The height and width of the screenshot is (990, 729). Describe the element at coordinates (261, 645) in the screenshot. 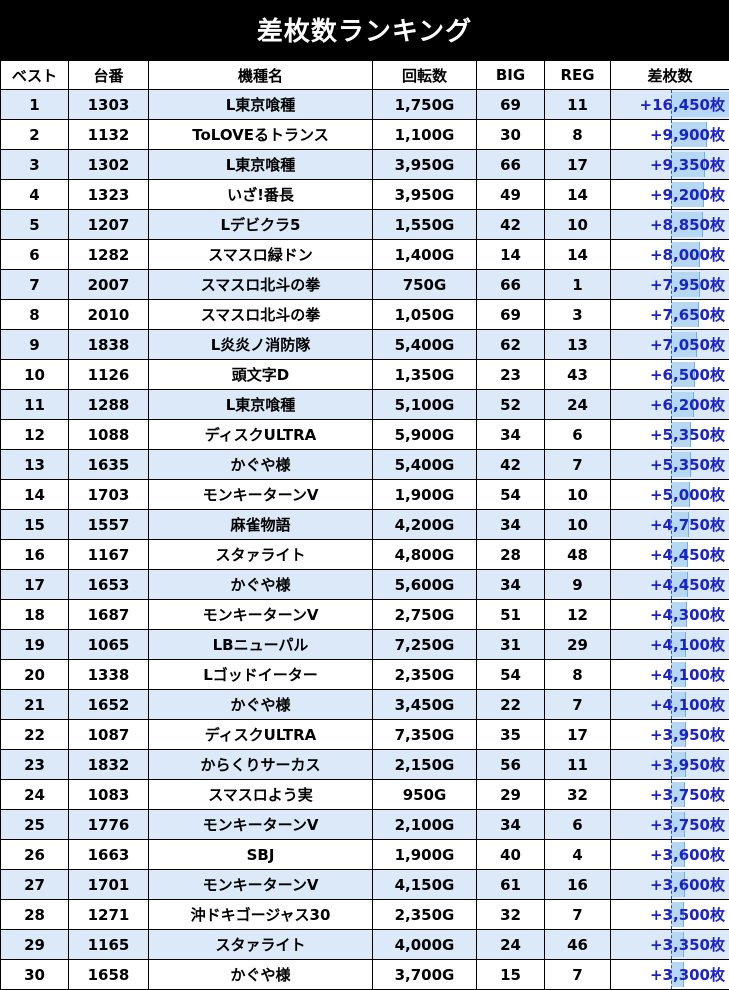

I see `model-cell: LBニューパル` at that location.